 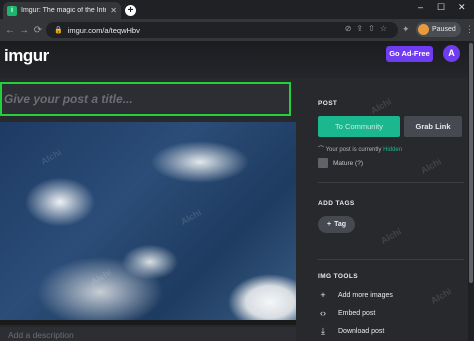 I want to click on visibility-note: ⌒ Your post is currently Hidden, so click(x=360, y=148).